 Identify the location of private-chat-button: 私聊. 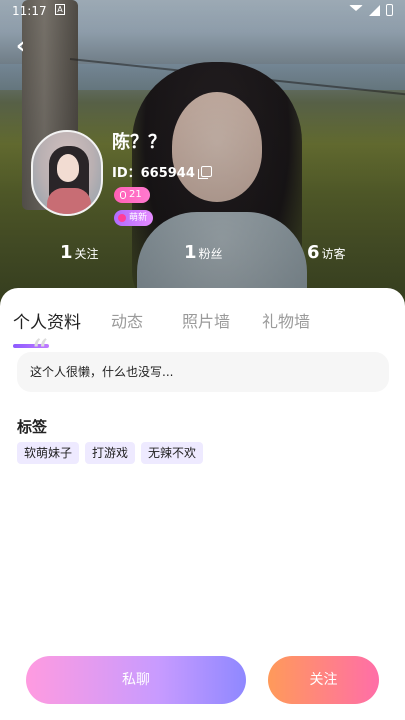
(136, 680).